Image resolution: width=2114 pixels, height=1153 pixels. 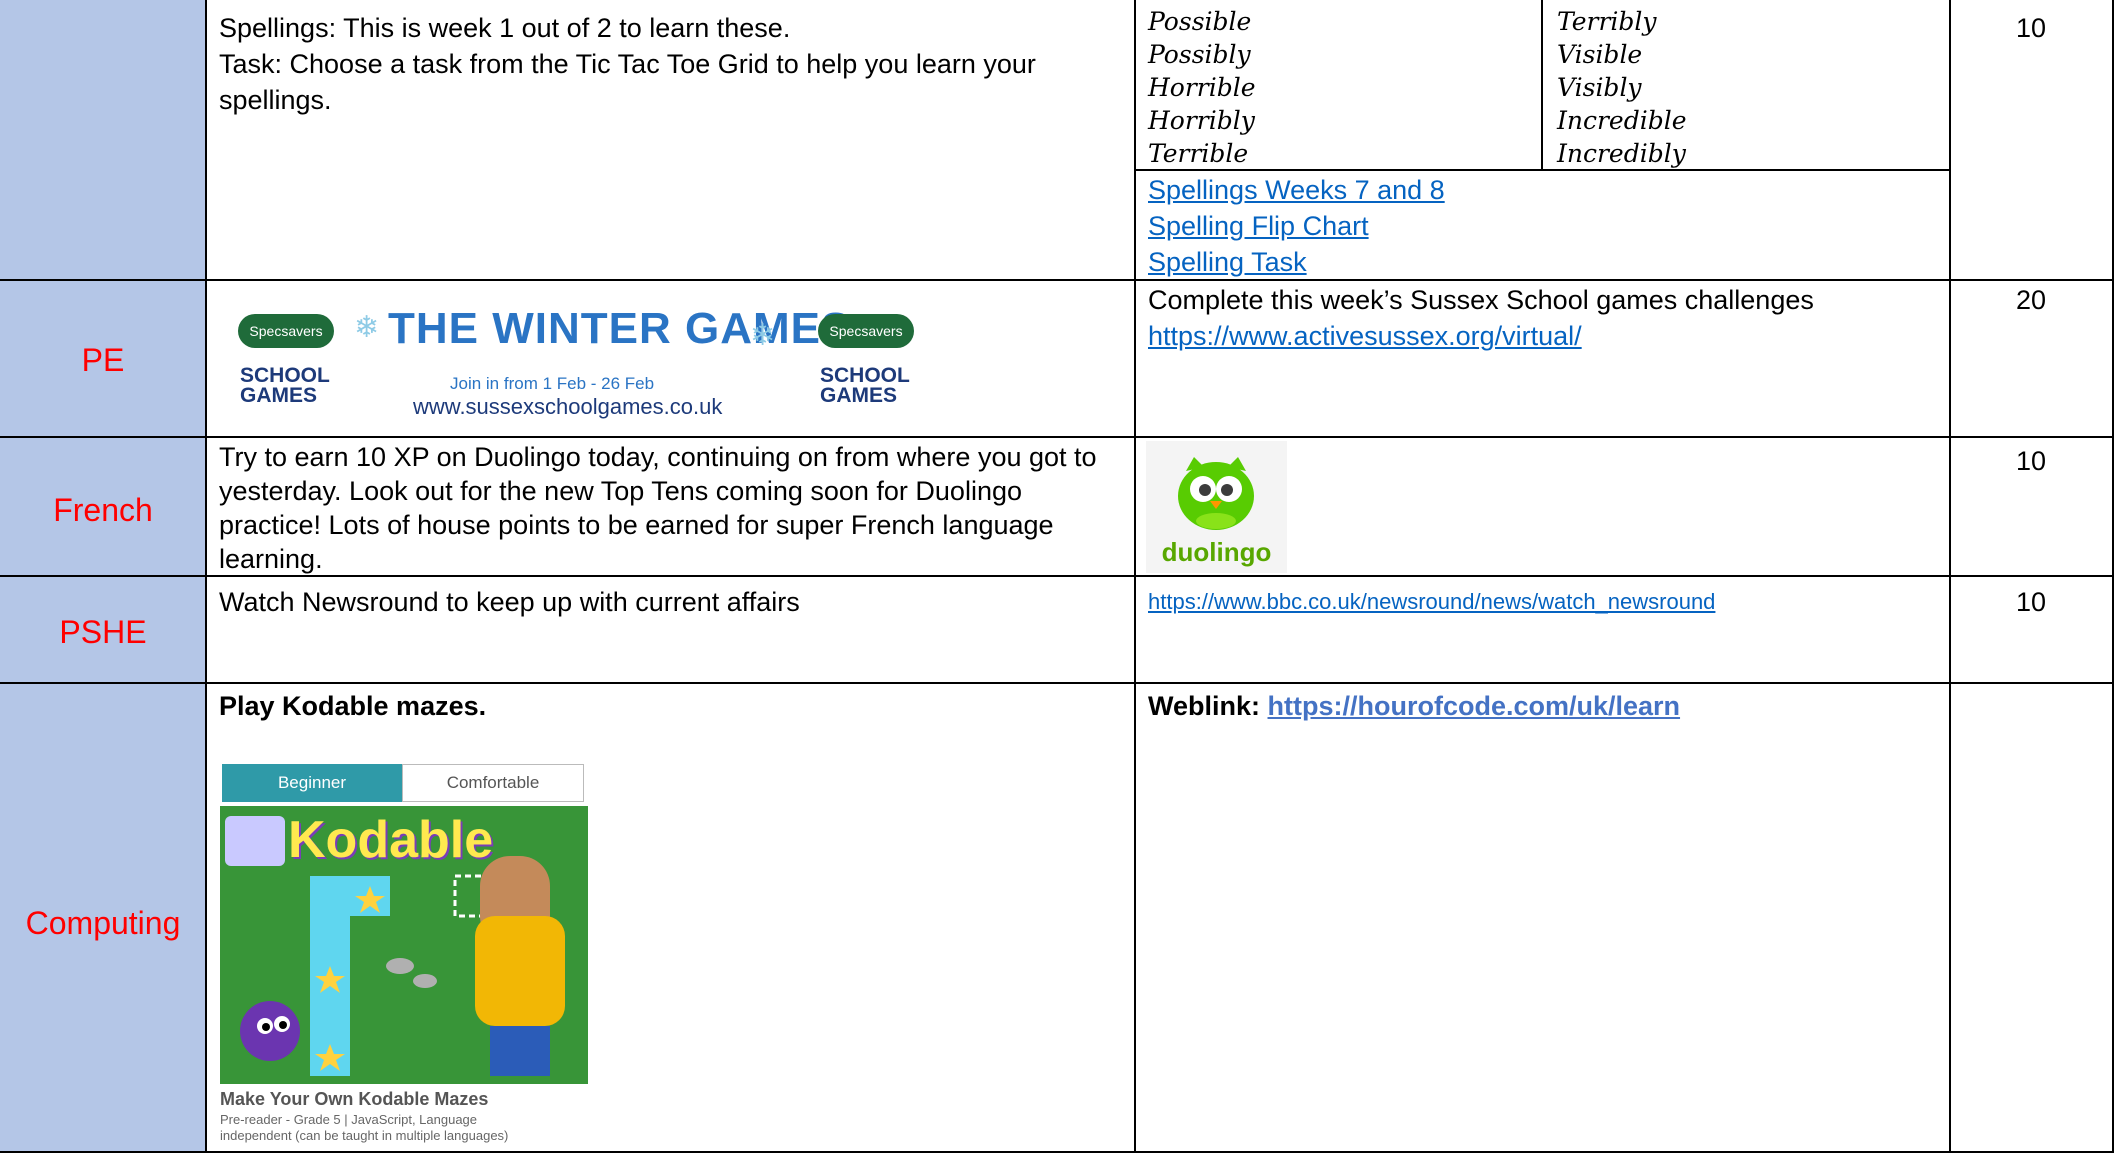 I want to click on specsavers-logo-left: Specsavers, so click(x=286, y=331).